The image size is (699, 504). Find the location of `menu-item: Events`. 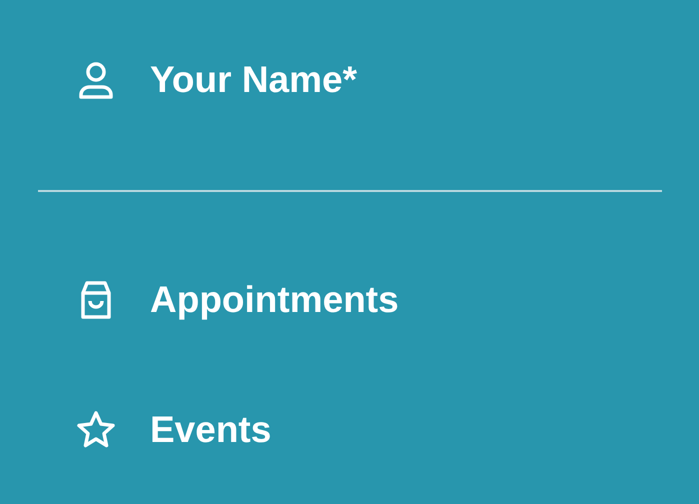

menu-item: Events is located at coordinates (211, 430).